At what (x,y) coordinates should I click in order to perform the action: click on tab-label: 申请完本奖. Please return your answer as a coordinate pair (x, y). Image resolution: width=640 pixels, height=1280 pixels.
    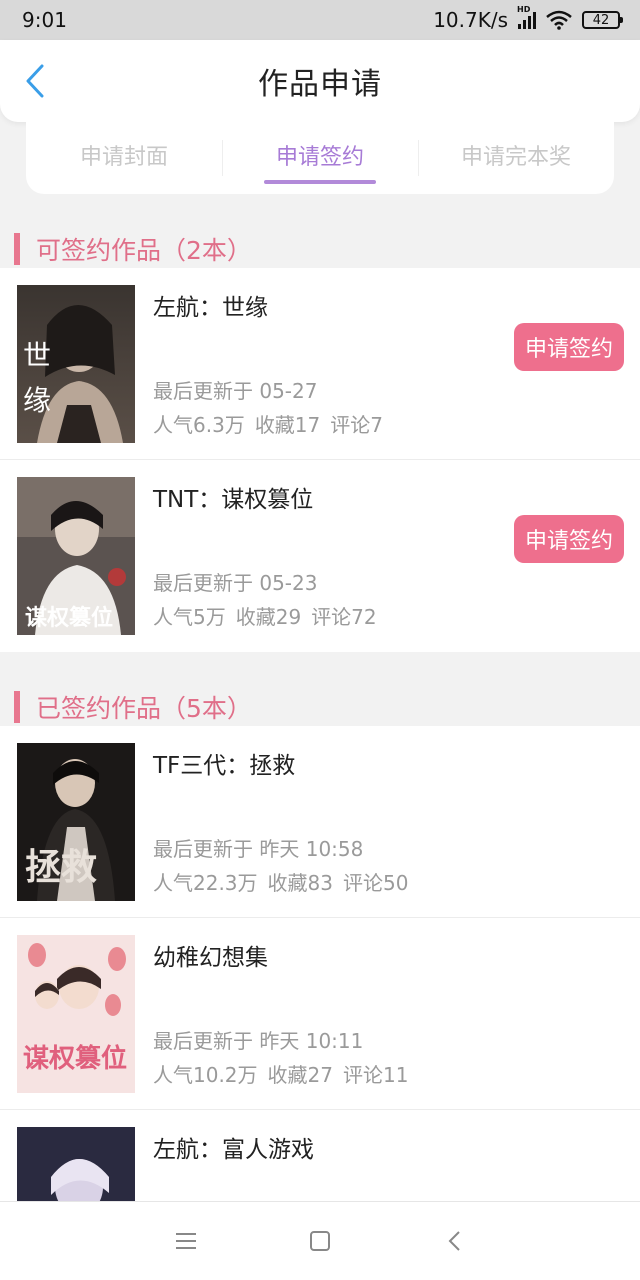
    Looking at the image, I should click on (515, 157).